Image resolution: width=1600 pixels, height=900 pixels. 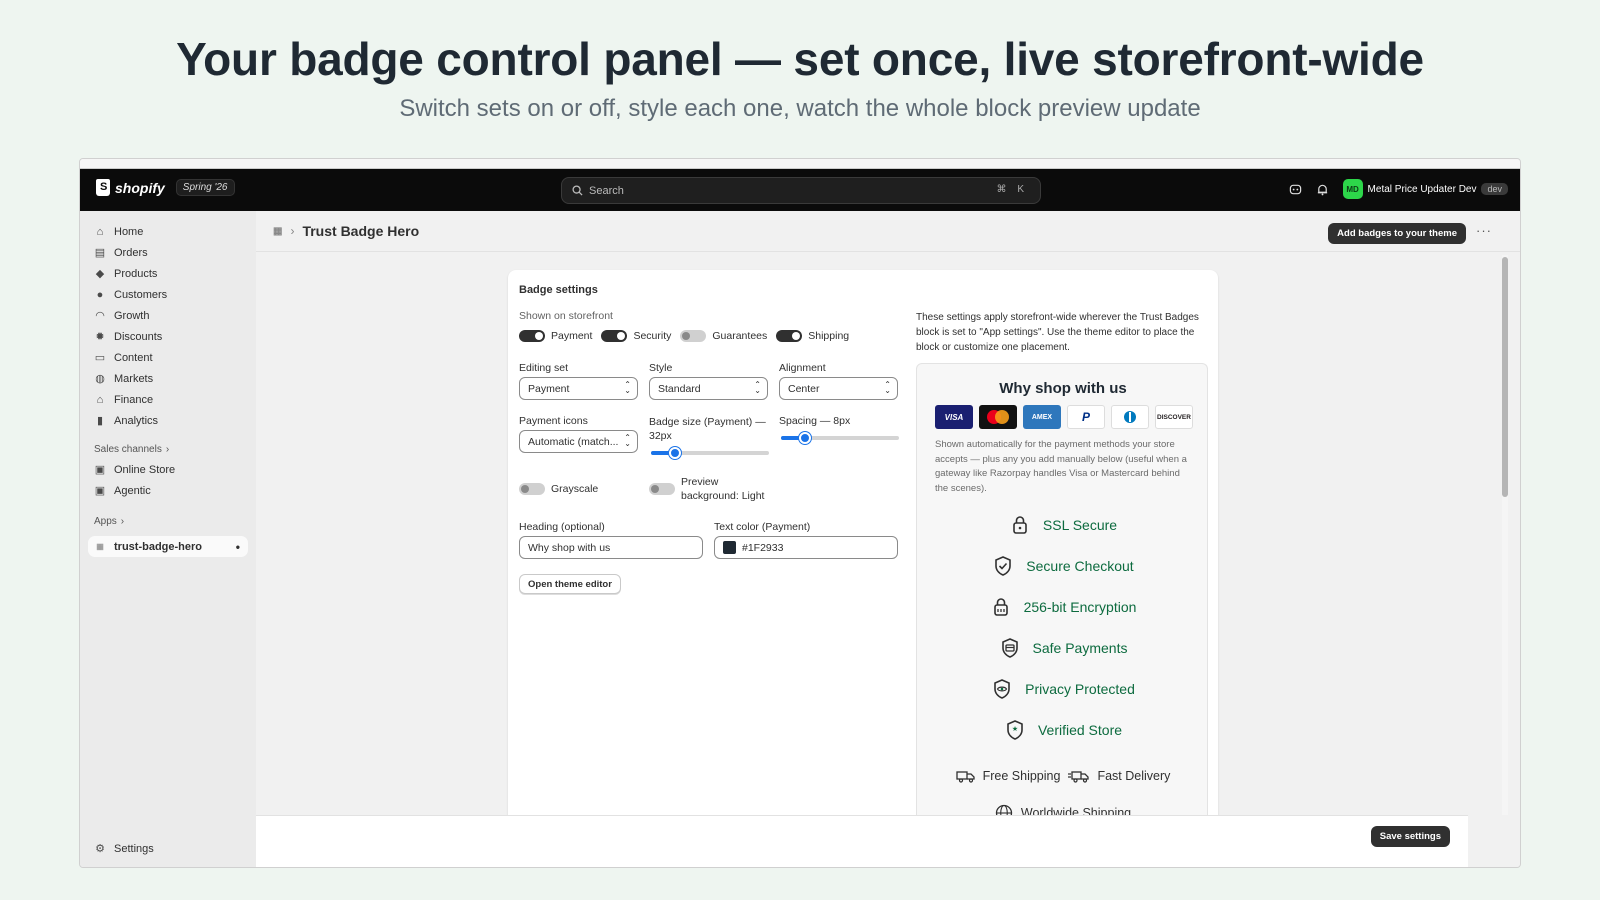 What do you see at coordinates (168, 546) in the screenshot?
I see `sidebar-item-trust-badge-hero: ▦ trust-badge-hero •` at bounding box center [168, 546].